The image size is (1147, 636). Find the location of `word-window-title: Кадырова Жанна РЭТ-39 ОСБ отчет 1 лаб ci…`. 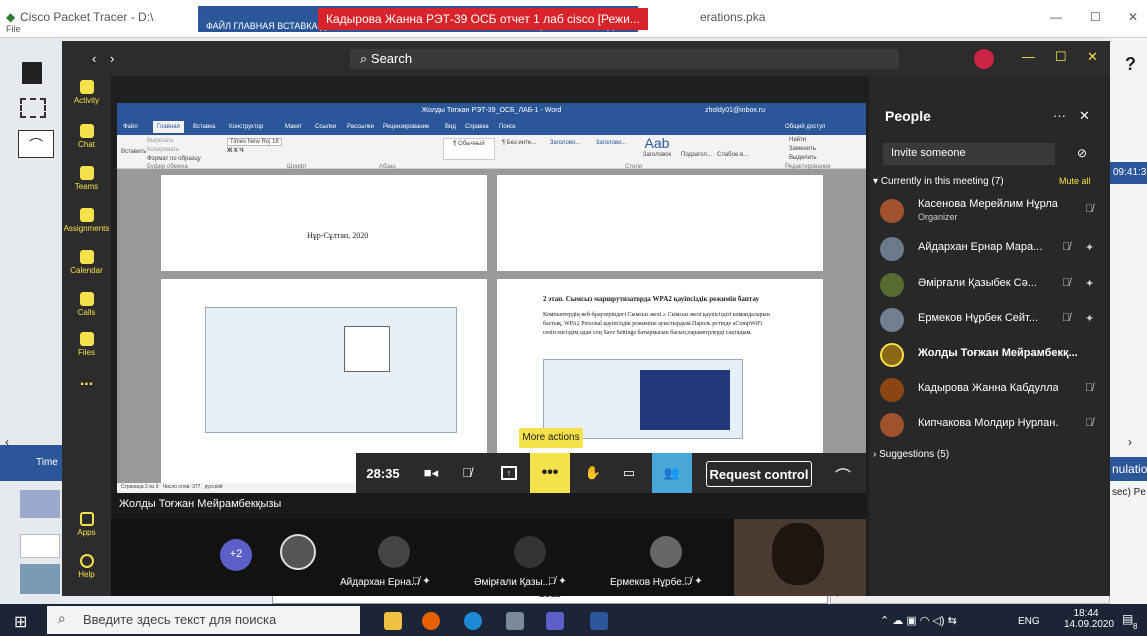

word-window-title: Кадырова Жанна РЭТ-39 ОСБ отчет 1 лаб ci… is located at coordinates (483, 19).